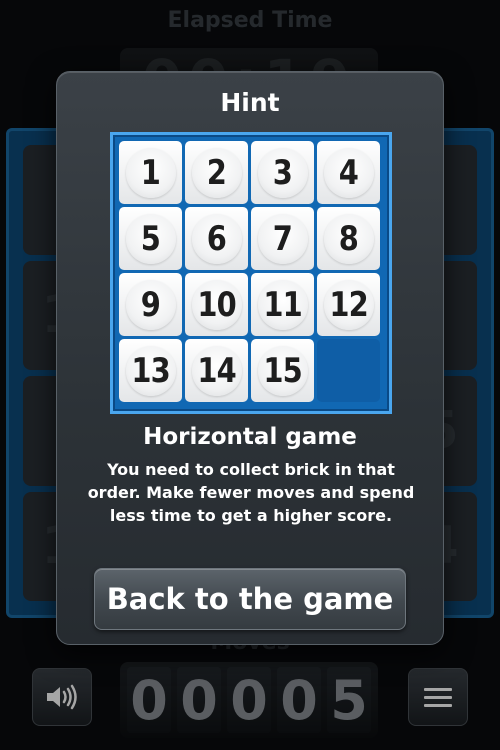 This screenshot has width=500, height=750. Describe the element at coordinates (348, 172) in the screenshot. I see `hint-tile: 4` at that location.